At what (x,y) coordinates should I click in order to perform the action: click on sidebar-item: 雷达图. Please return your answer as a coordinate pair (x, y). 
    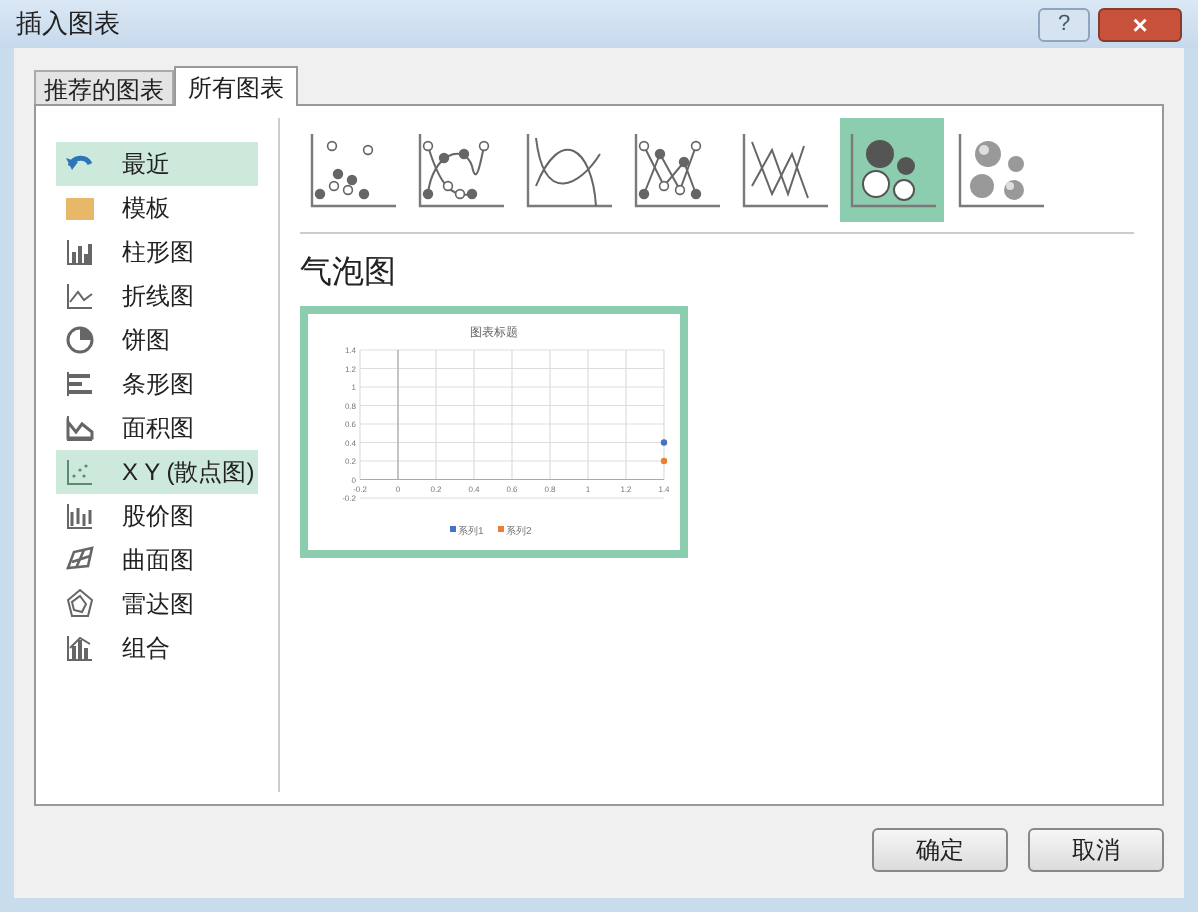
    Looking at the image, I should click on (157, 604).